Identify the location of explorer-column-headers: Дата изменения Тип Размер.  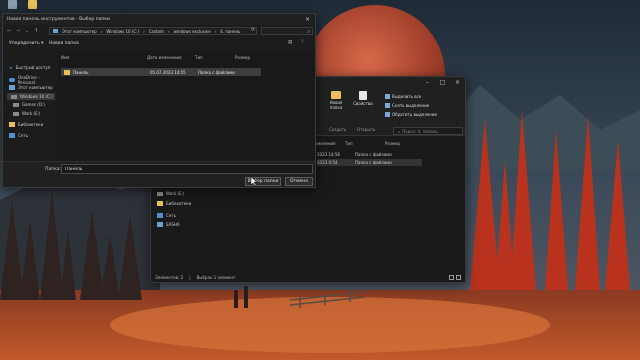
(358, 145).